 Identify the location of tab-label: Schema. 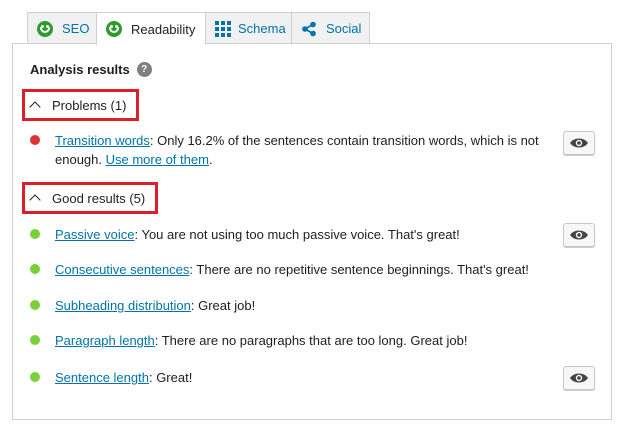
(262, 28).